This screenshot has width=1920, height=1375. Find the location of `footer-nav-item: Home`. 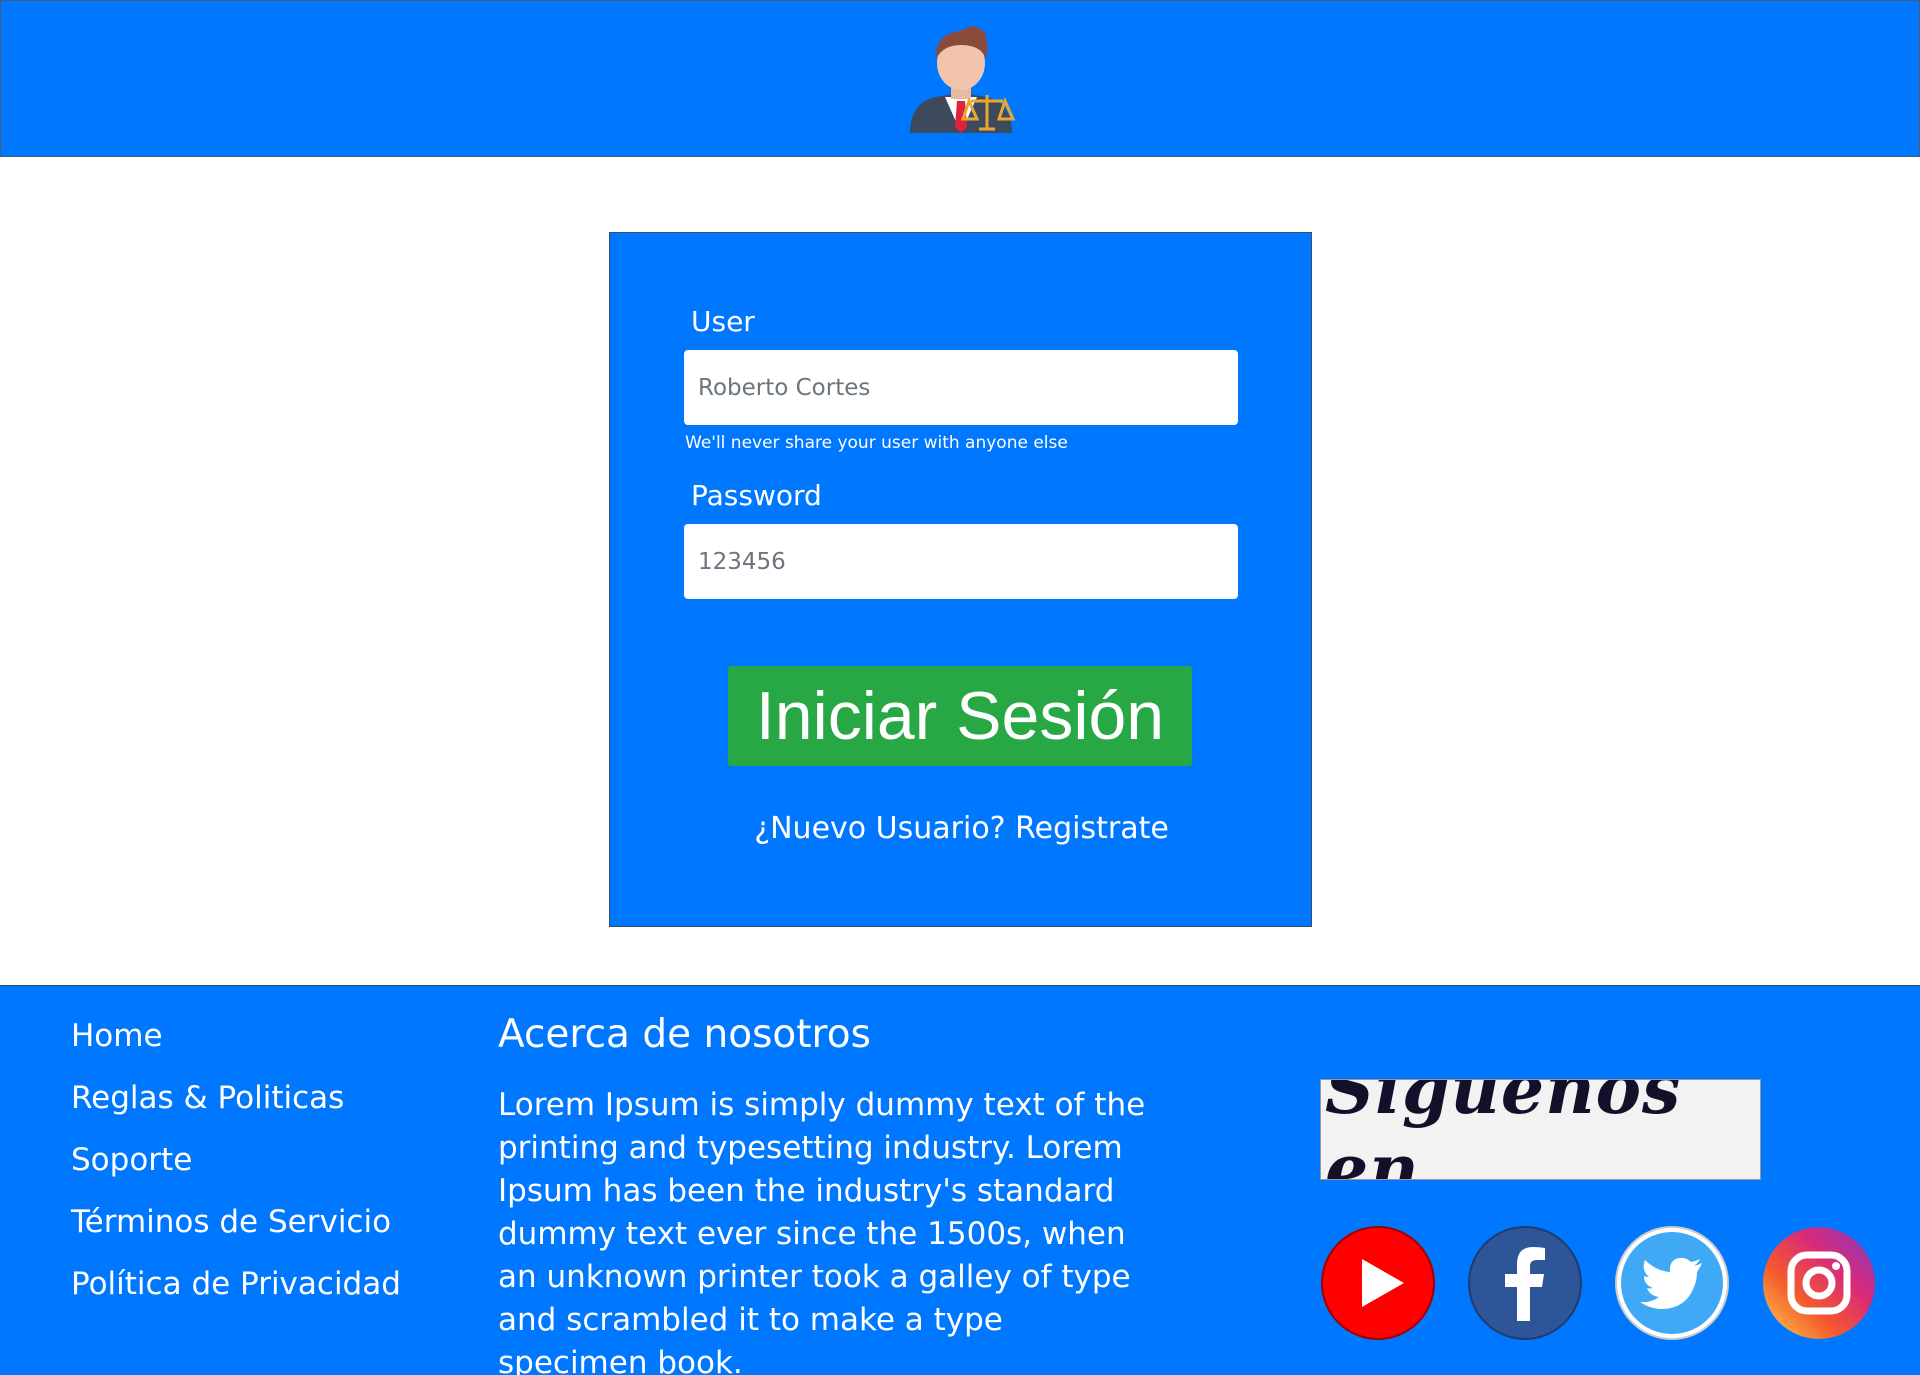

footer-nav-item: Home is located at coordinates (236, 1049).